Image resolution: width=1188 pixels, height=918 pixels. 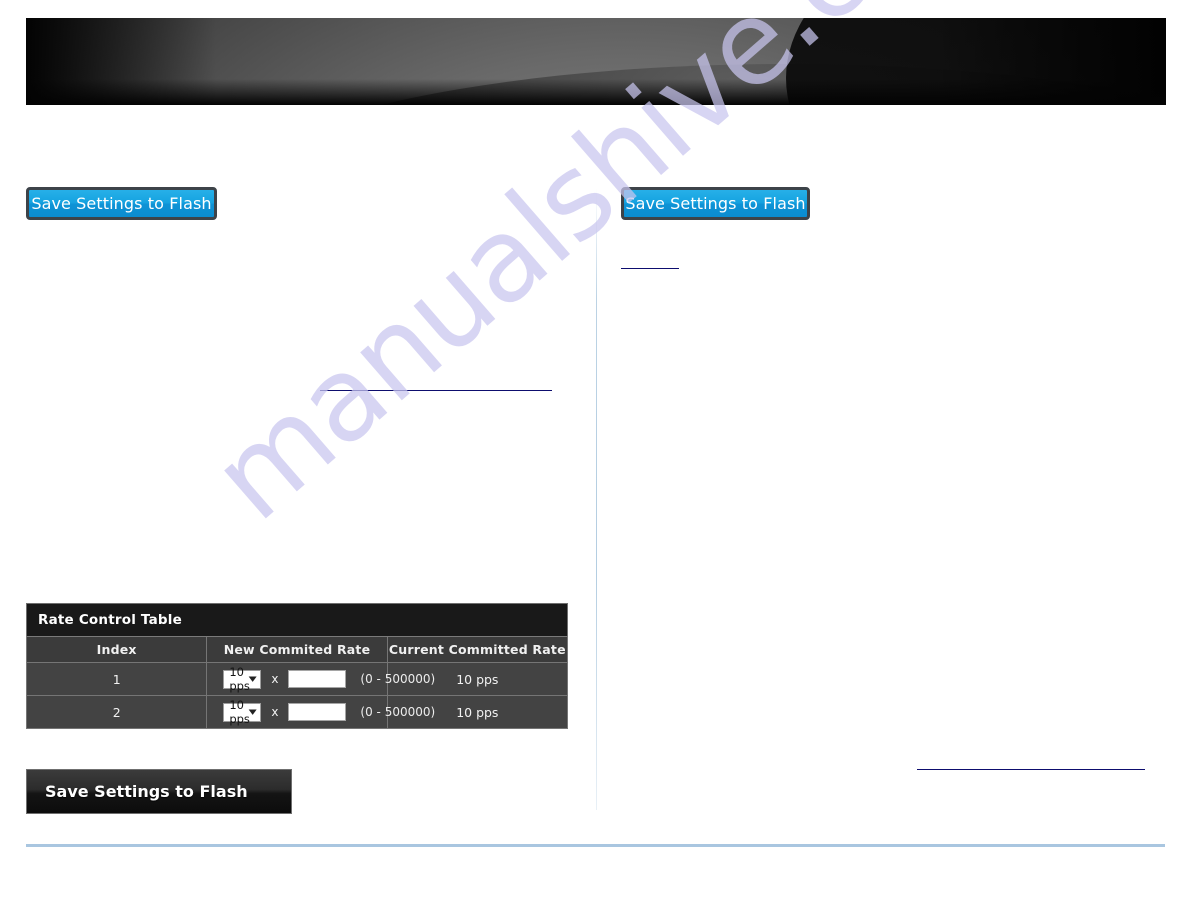 I want to click on save-settings-to-flash-button-right: Save Settings to Flash, so click(x=715, y=203).